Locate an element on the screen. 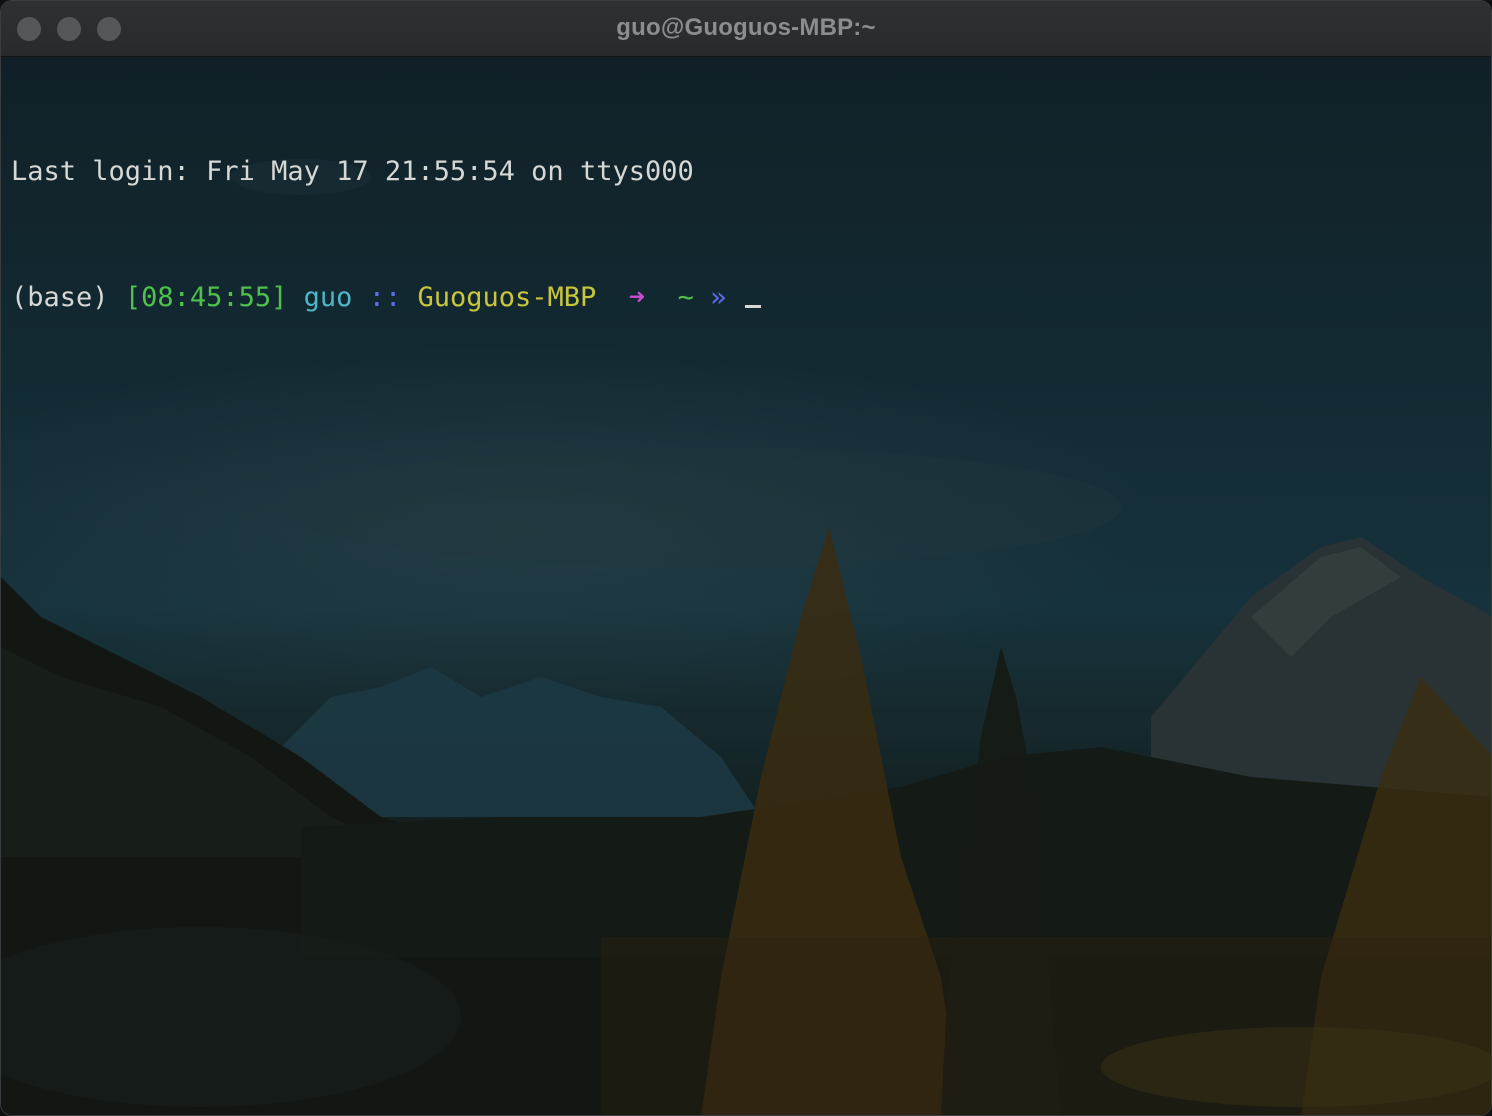 The width and height of the screenshot is (1492, 1116). prompt-cwd: ~ is located at coordinates (685, 297).